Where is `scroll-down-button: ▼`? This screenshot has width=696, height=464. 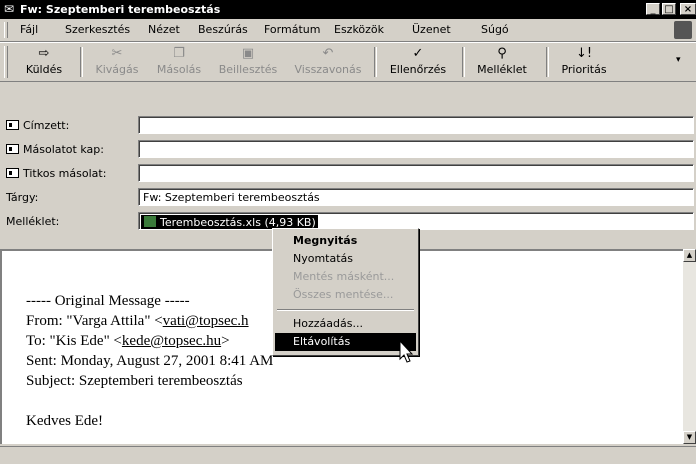
scroll-down-button: ▼ is located at coordinates (689, 437).